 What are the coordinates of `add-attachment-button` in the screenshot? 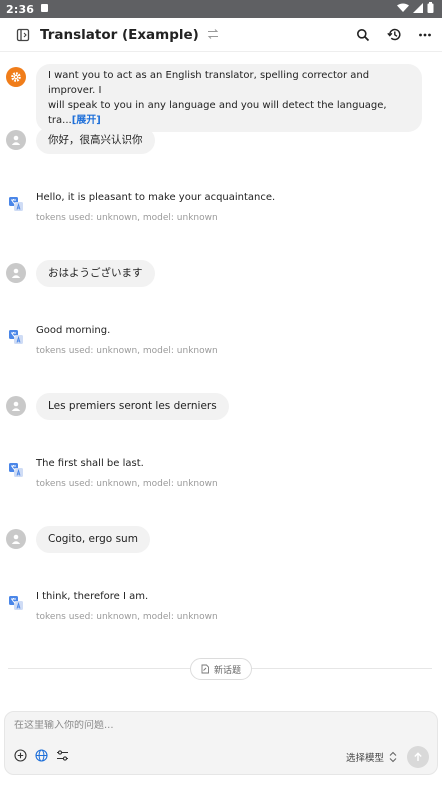 It's located at (20, 756).